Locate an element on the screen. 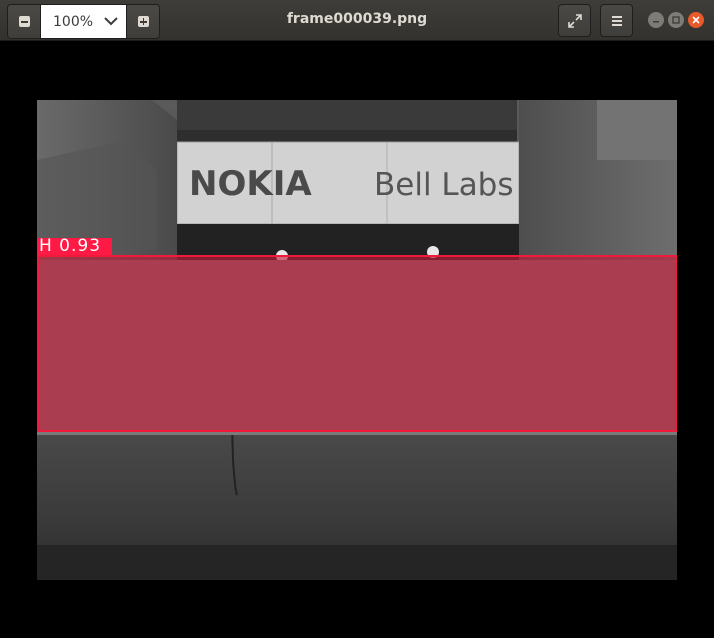 The height and width of the screenshot is (638, 714). close-icon is located at coordinates (696, 20).